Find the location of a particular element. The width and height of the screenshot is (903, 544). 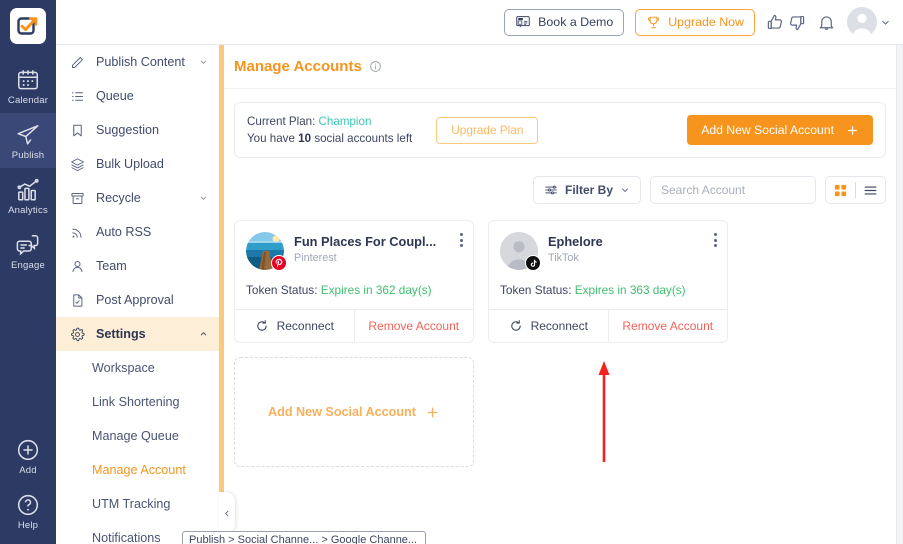

app-logo is located at coordinates (28, 26).